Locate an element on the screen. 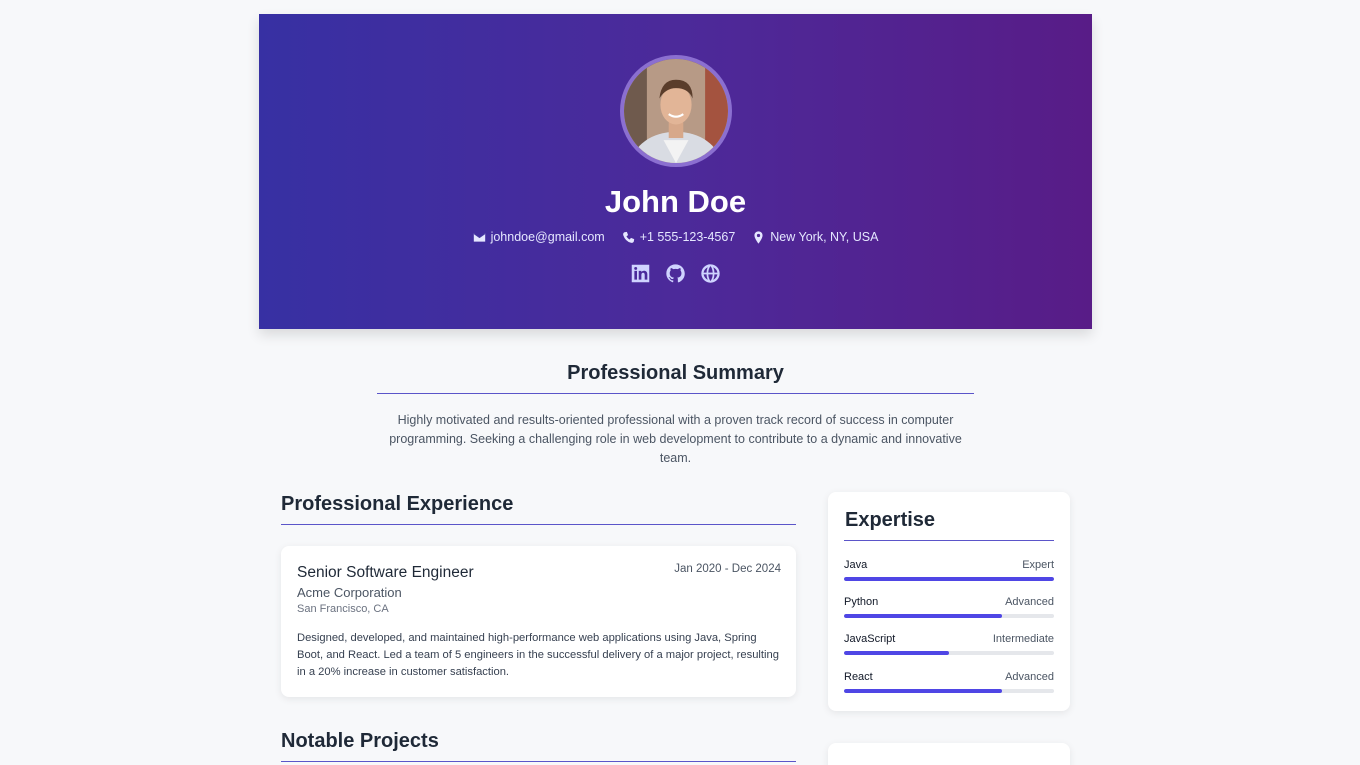  projects-heading: Notable Projects is located at coordinates (360, 741).